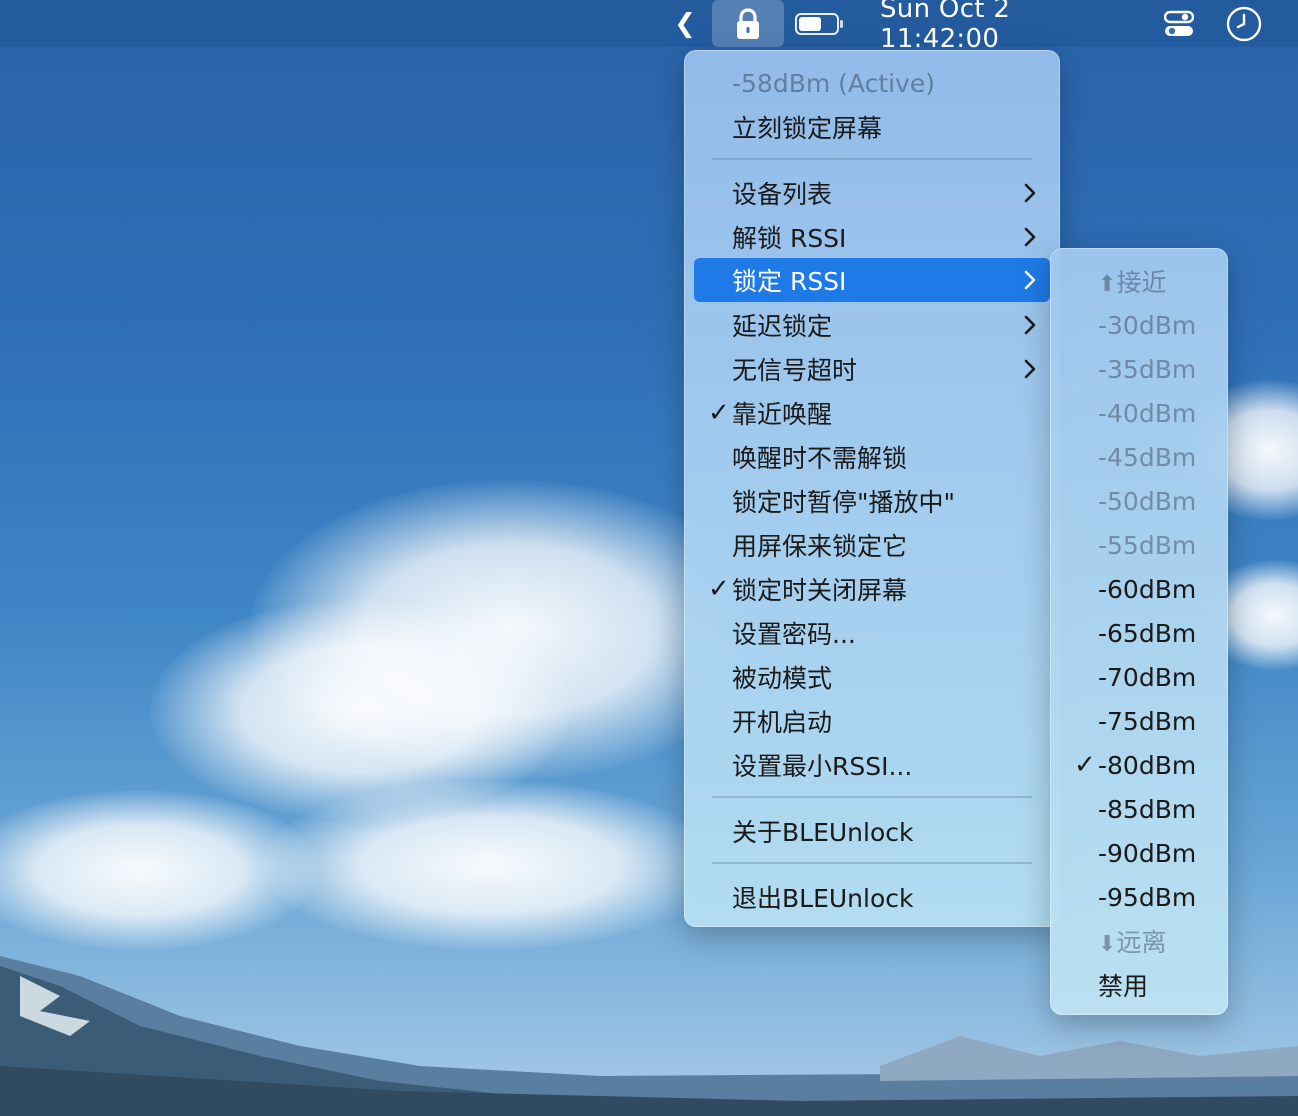 The width and height of the screenshot is (1298, 1116). I want to click on menu-bar: ❮ Sun Oct 2 11:42:00, so click(649, 27).